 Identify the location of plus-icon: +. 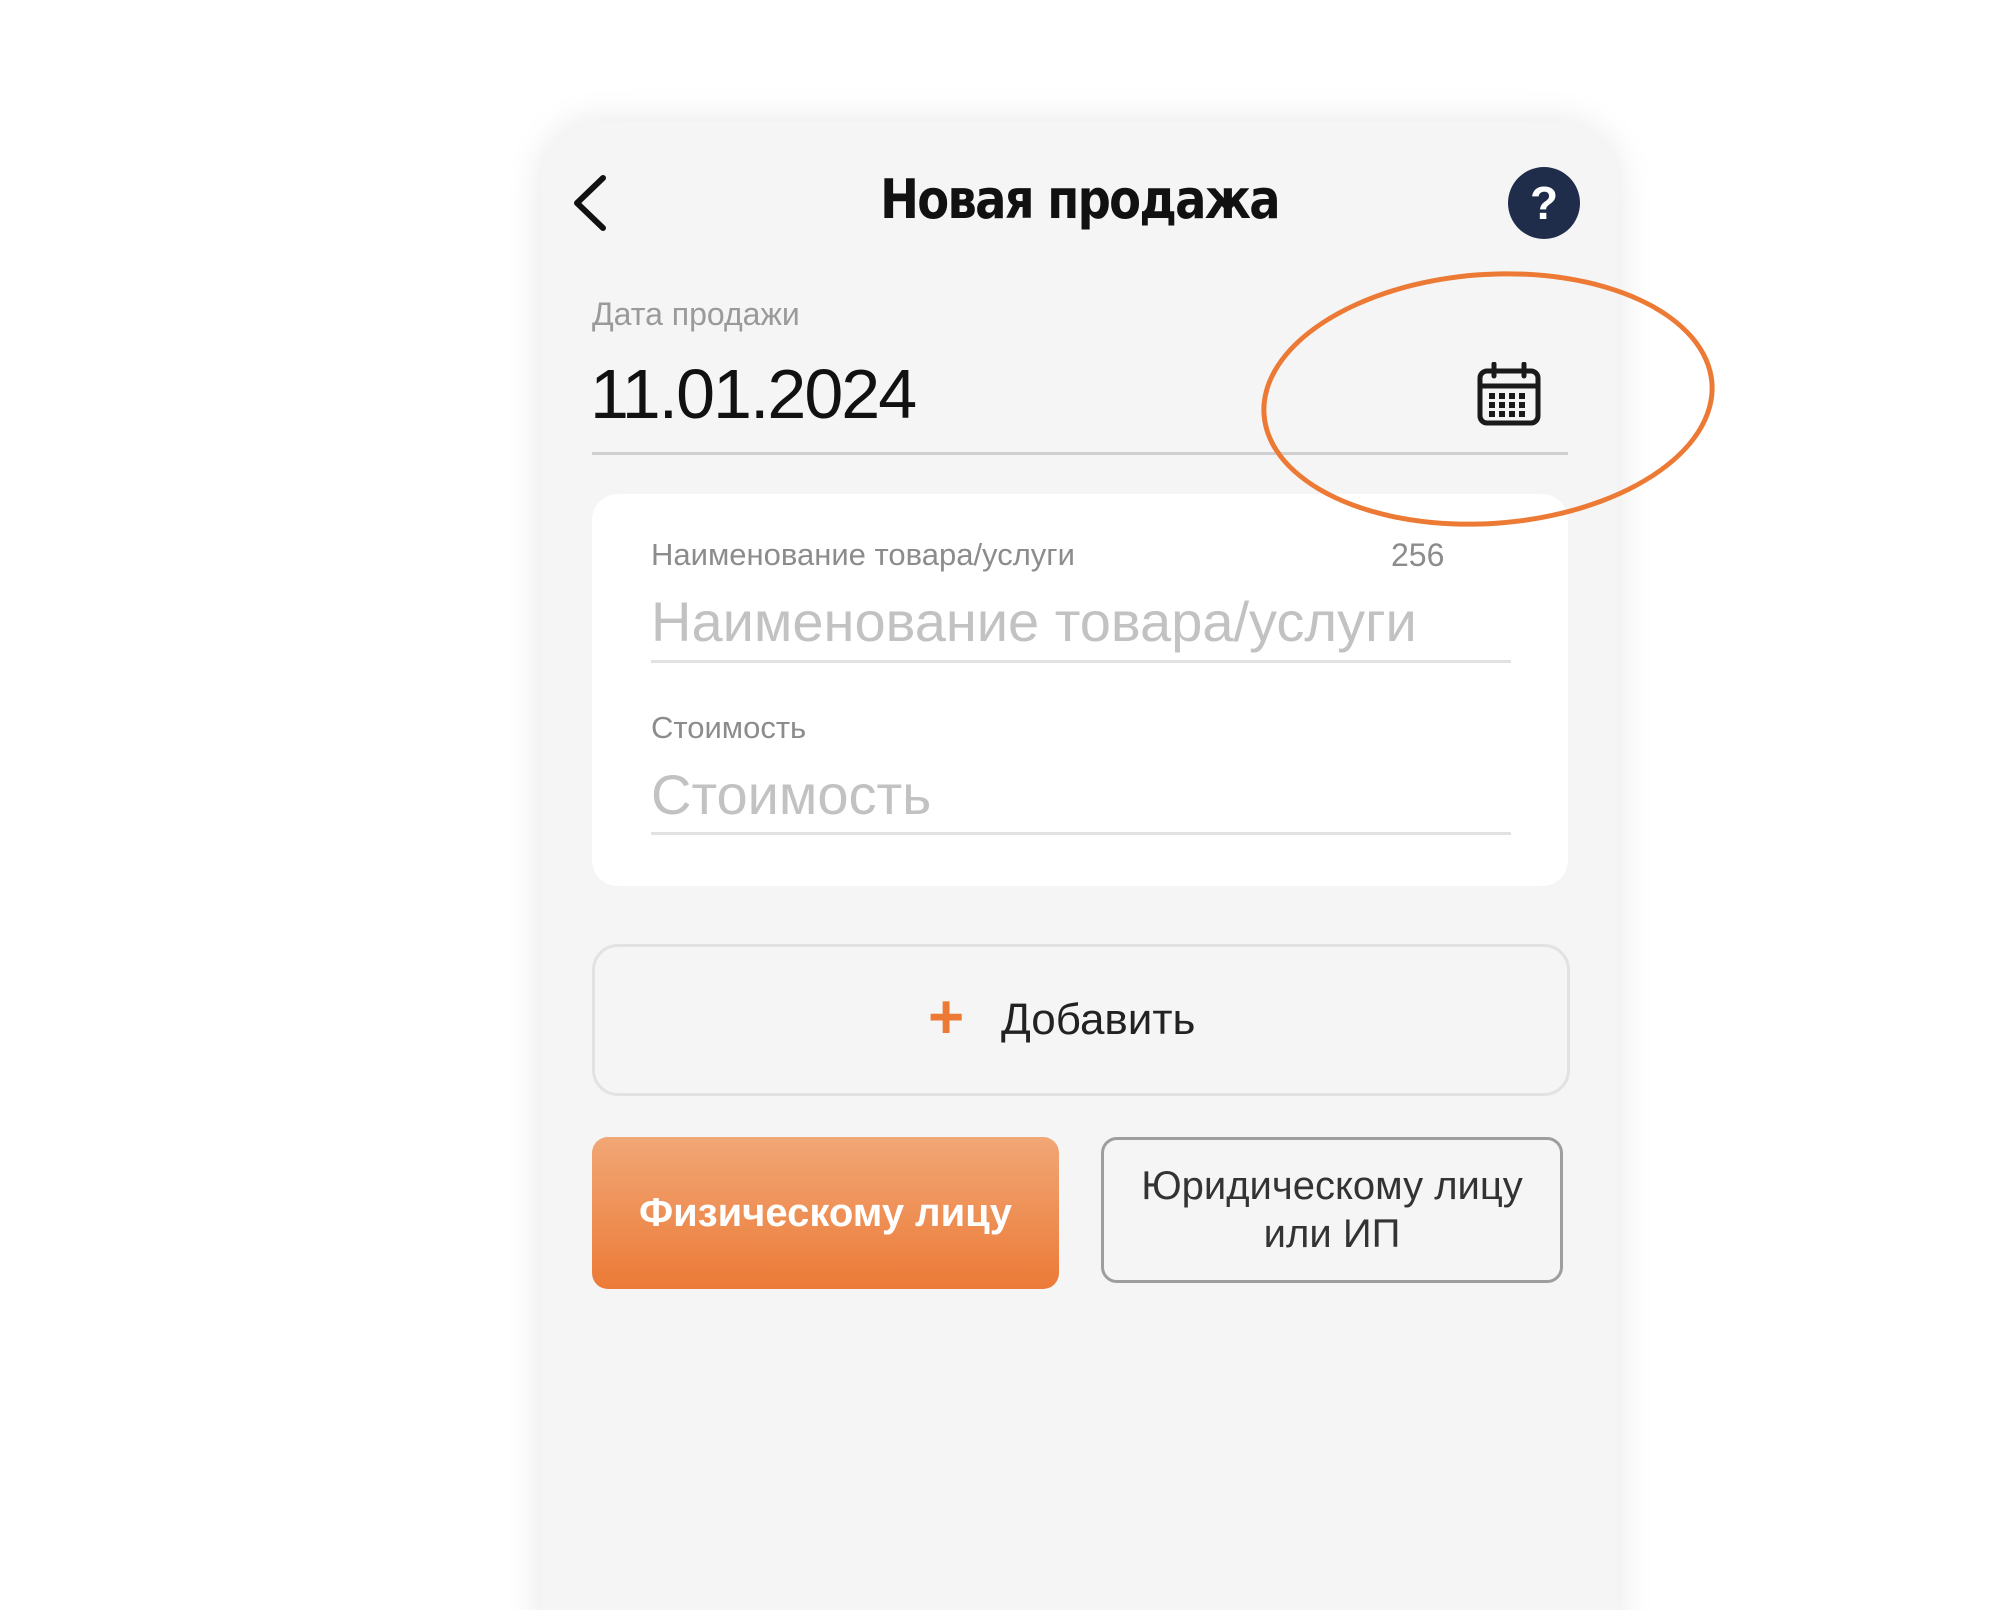
(946, 1017).